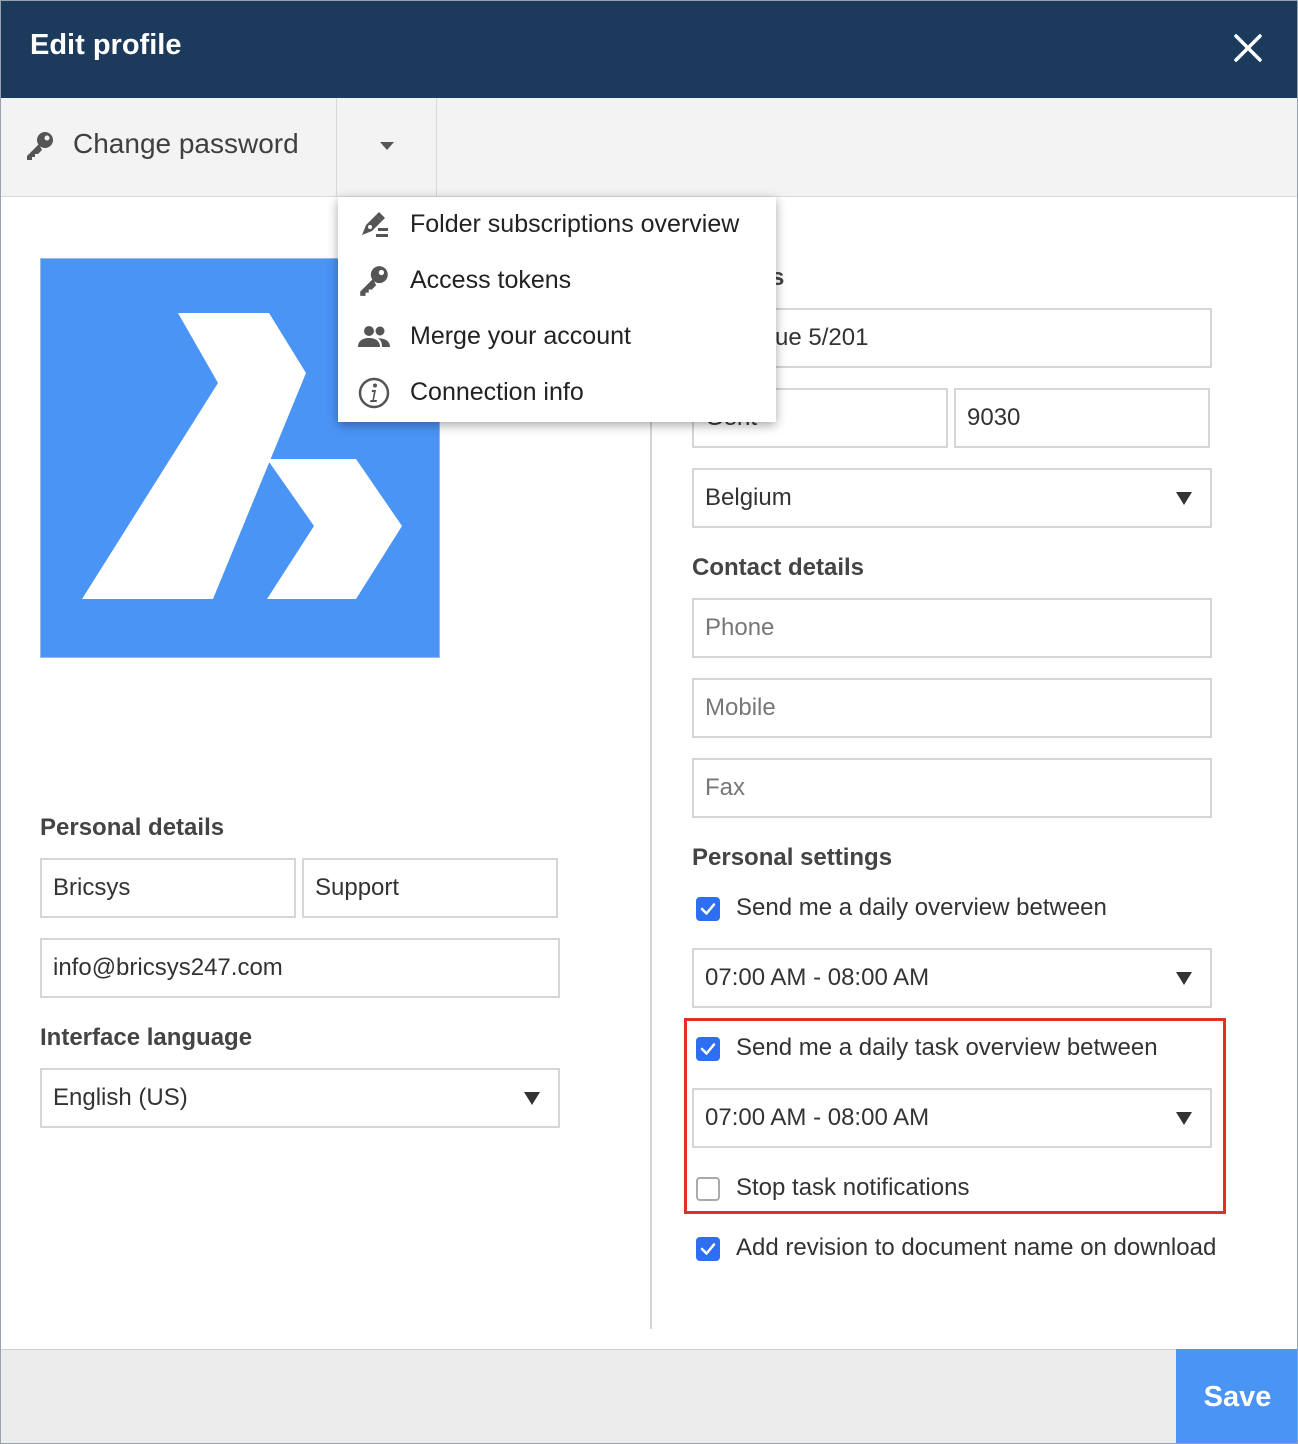 Image resolution: width=1298 pixels, height=1444 pixels. I want to click on menu-item-label: Folder subscriptions overview, so click(575, 224).